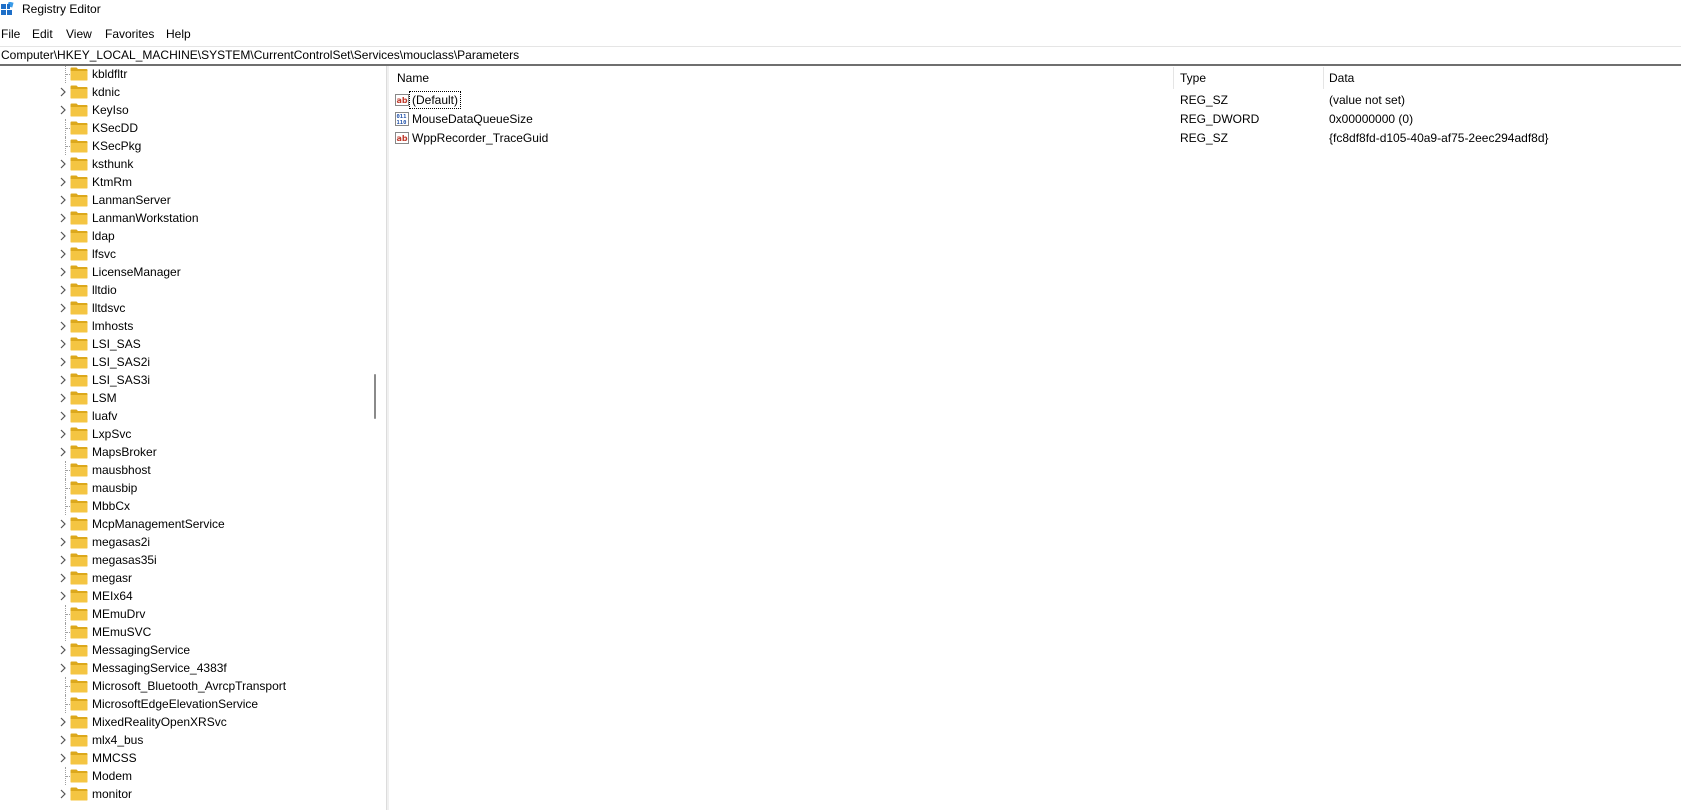 Image resolution: width=1681 pixels, height=810 pixels. What do you see at coordinates (184, 434) in the screenshot?
I see `tree-item: LxpSvc` at bounding box center [184, 434].